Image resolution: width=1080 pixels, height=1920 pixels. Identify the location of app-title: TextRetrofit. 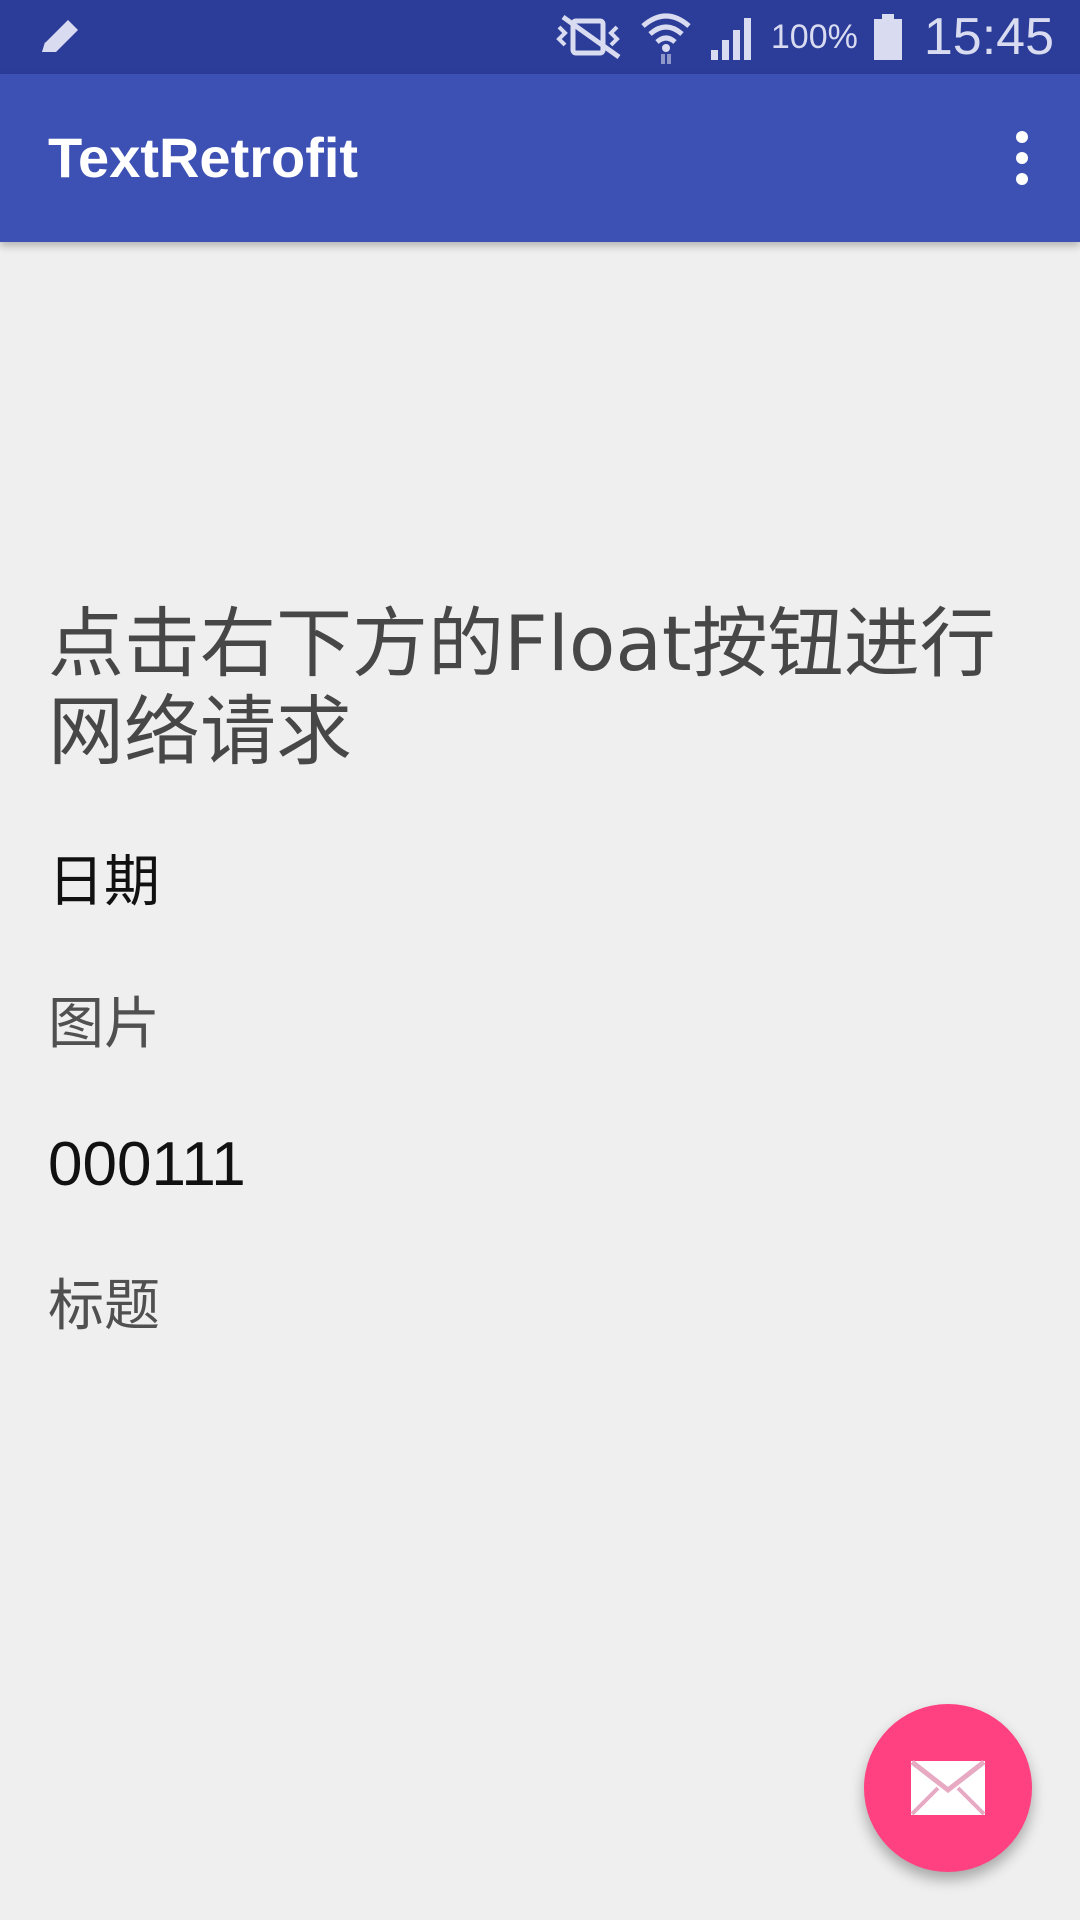
(203, 157).